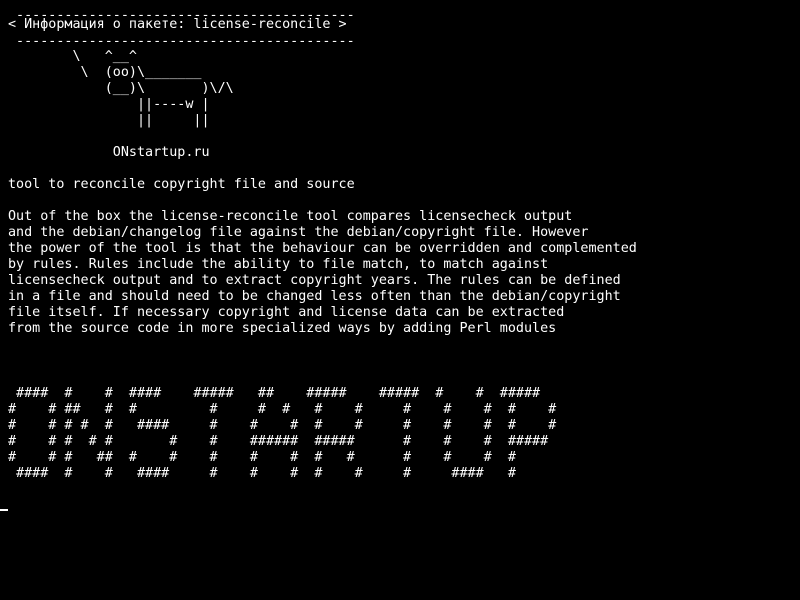 The width and height of the screenshot is (800, 600). Describe the element at coordinates (262, 473) in the screenshot. I see `banner-art-line: #### # # #### # # # # # # #### #` at that location.